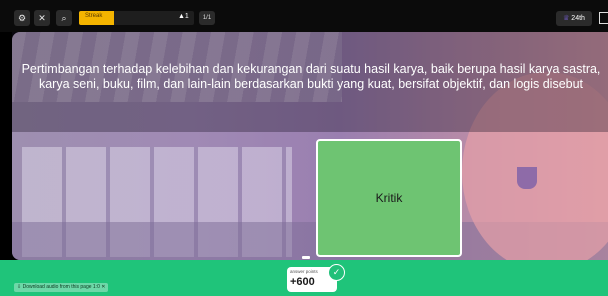 The image size is (608, 296). I want to click on streak-progress-bar: Streak, so click(136, 18).